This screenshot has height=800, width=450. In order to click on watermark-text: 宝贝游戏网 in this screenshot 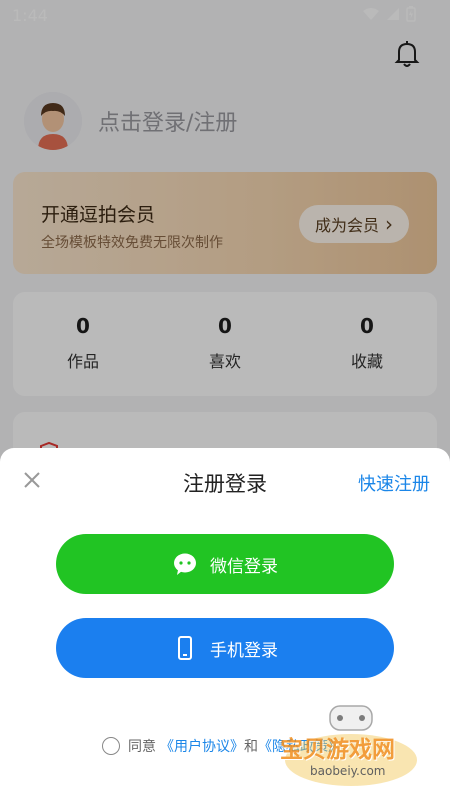, I will do `click(337, 750)`.